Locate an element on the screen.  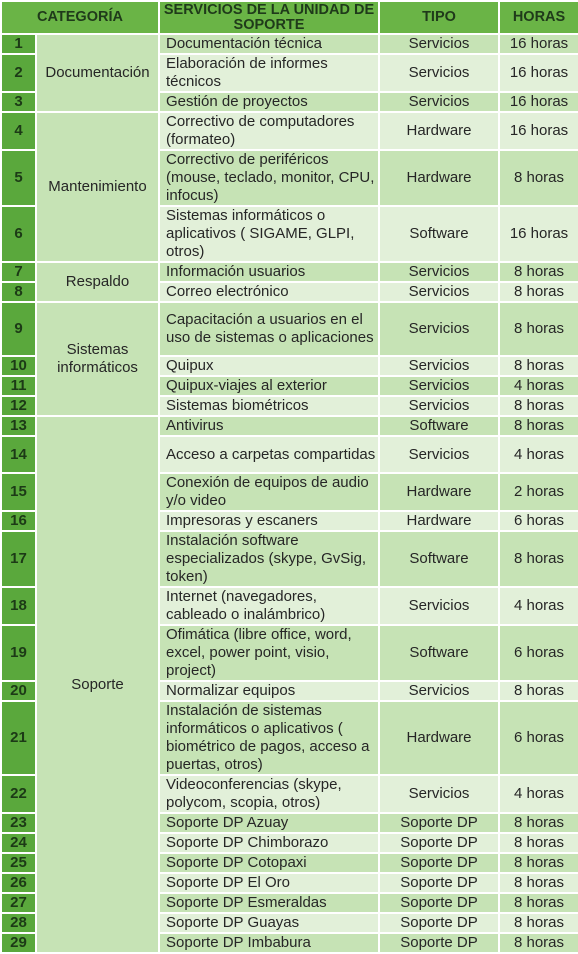
row-number: 25 is located at coordinates (18, 863).